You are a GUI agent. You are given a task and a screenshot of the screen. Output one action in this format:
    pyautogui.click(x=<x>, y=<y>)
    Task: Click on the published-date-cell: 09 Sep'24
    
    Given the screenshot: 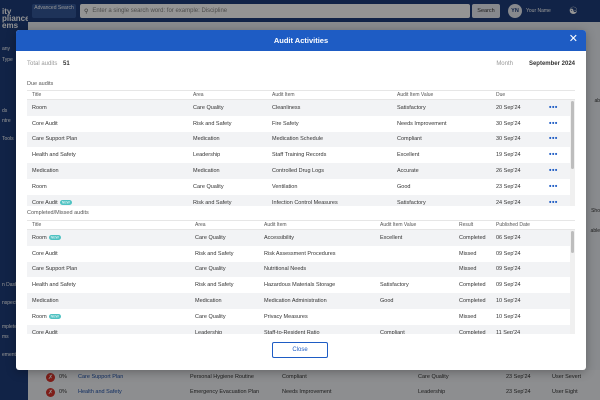 What is the action you would take?
    pyautogui.click(x=508, y=285)
    